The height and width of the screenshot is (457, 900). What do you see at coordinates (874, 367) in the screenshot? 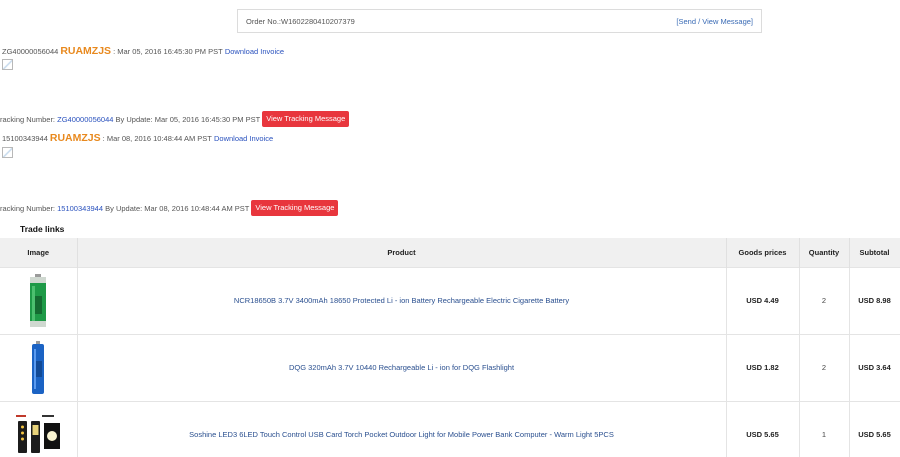
I see `subtotal: USD 3.64` at bounding box center [874, 367].